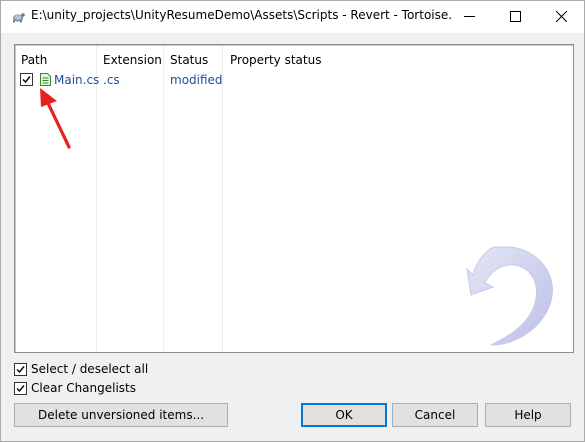 Image resolution: width=585 pixels, height=442 pixels. Describe the element at coordinates (19, 18) in the screenshot. I see `tortoisesvn-turtle-icon` at that location.